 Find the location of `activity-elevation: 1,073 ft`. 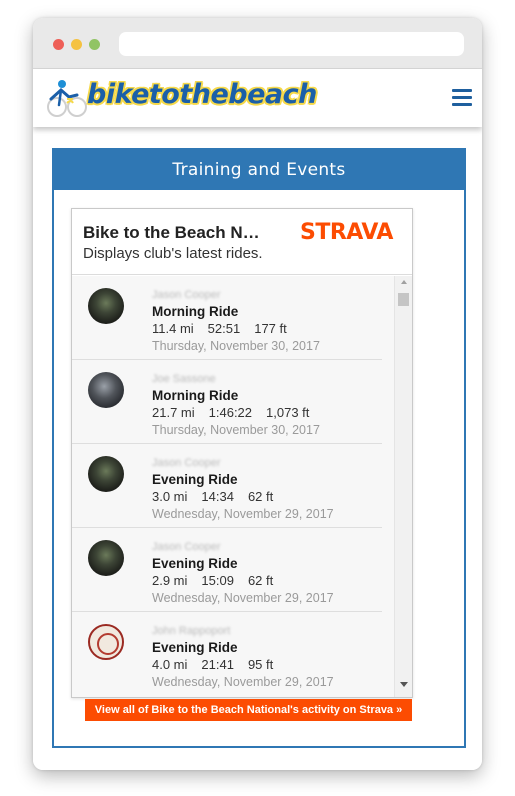

activity-elevation: 1,073 ft is located at coordinates (288, 412).